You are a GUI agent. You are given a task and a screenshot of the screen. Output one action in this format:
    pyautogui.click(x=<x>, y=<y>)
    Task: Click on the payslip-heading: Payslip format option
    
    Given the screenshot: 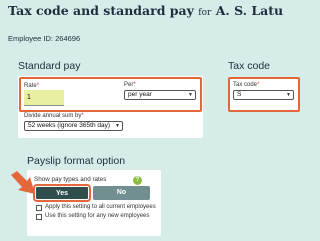 What is the action you would take?
    pyautogui.click(x=76, y=161)
    